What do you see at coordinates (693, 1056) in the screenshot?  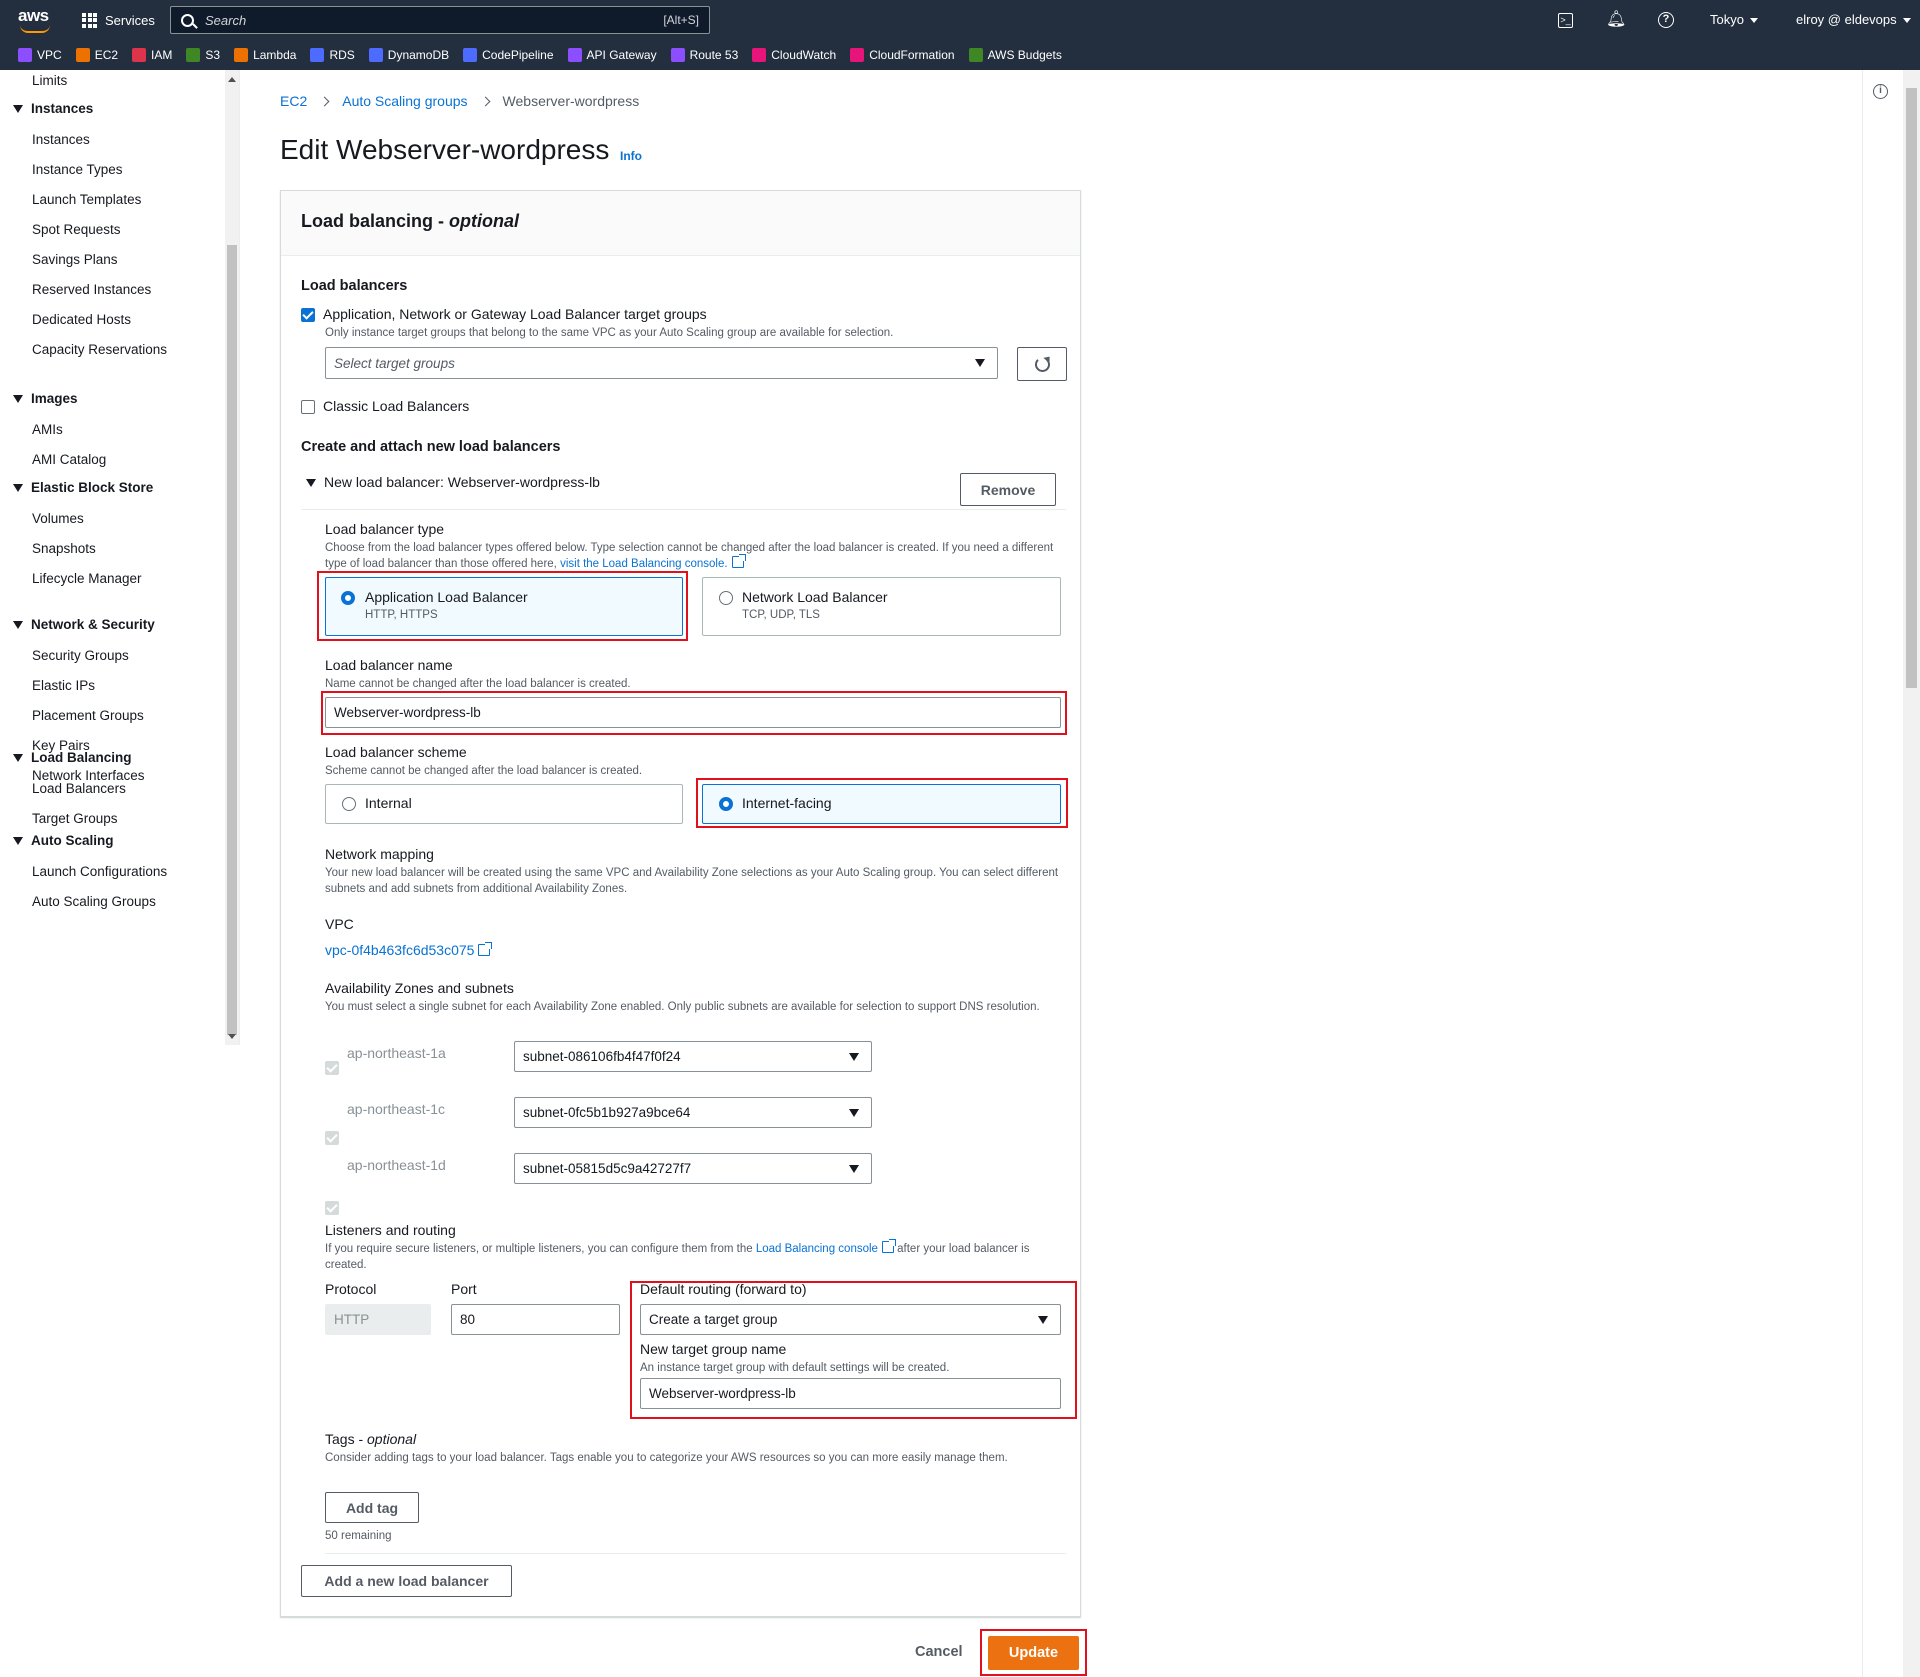 I see `subnet-select: subnet-086106fb4f47f0f24` at bounding box center [693, 1056].